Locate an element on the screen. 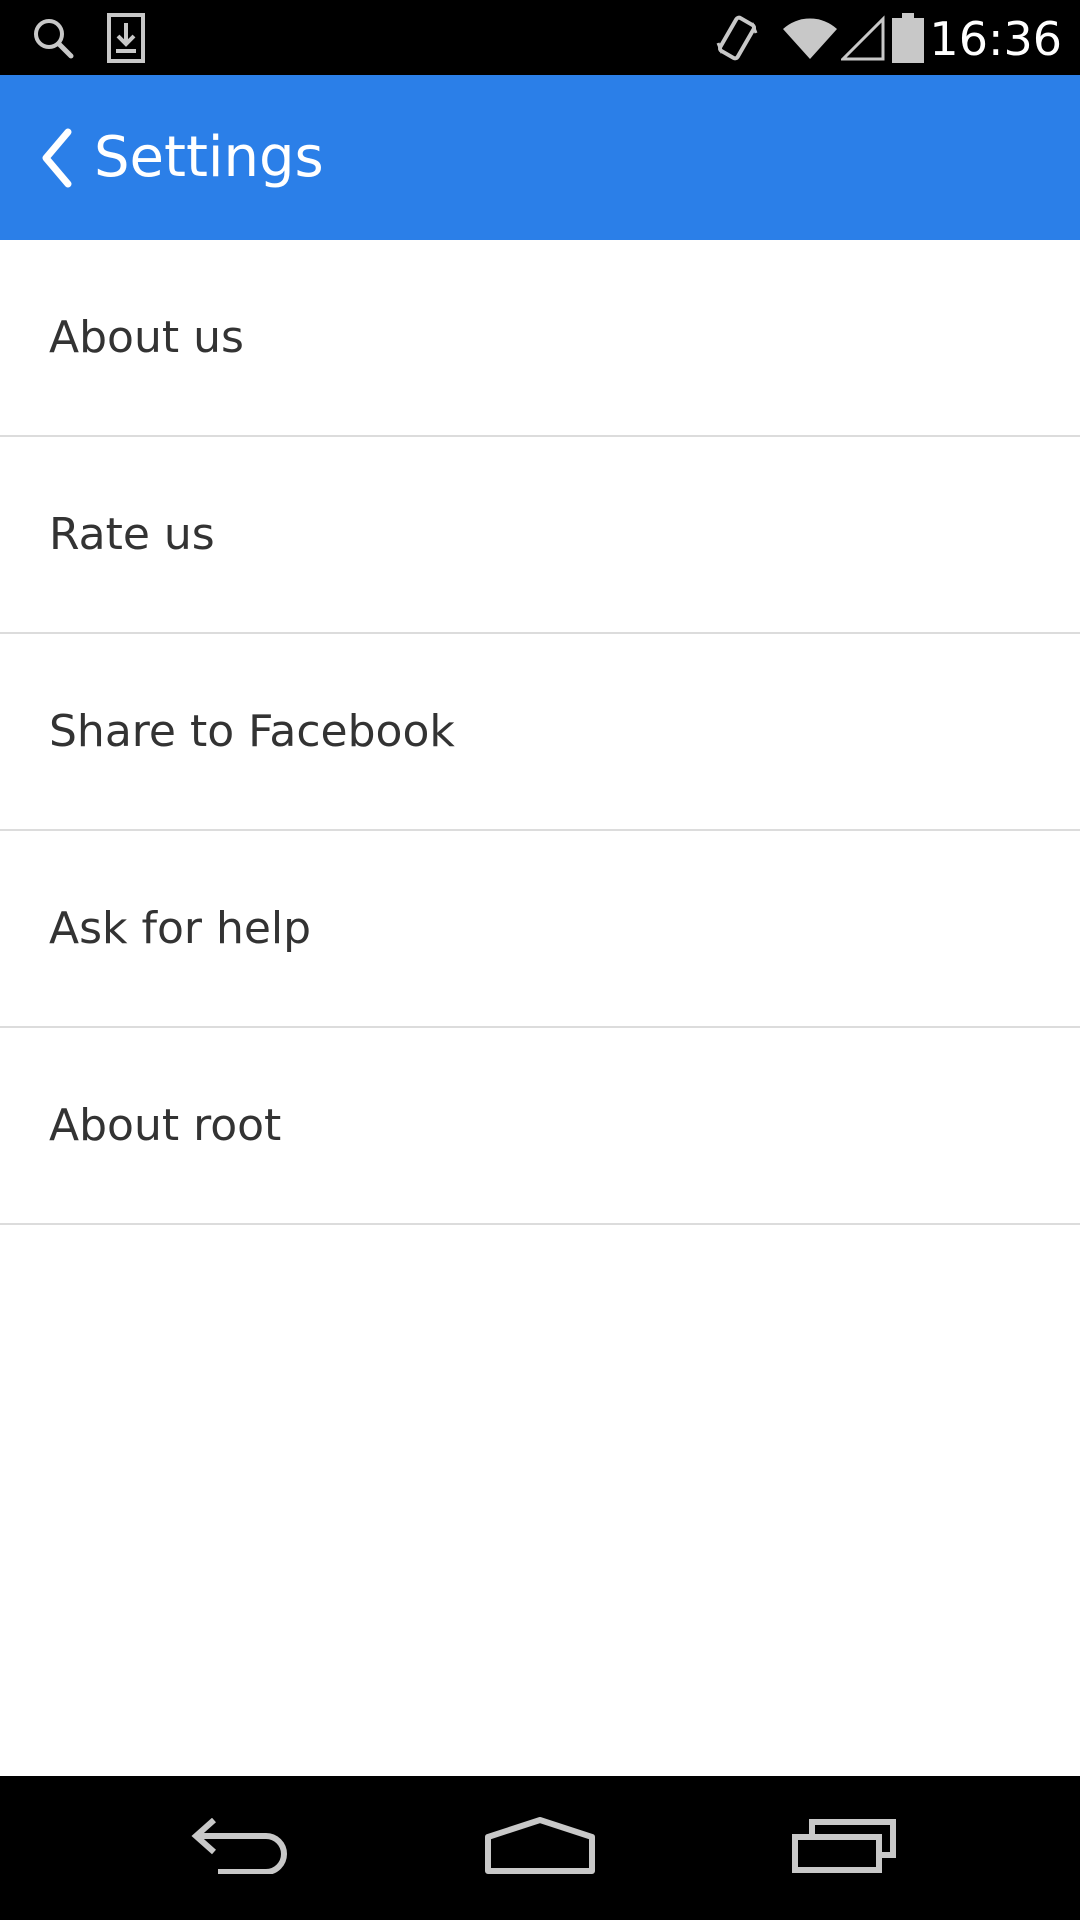  status-bar: 16:36 is located at coordinates (540, 37).